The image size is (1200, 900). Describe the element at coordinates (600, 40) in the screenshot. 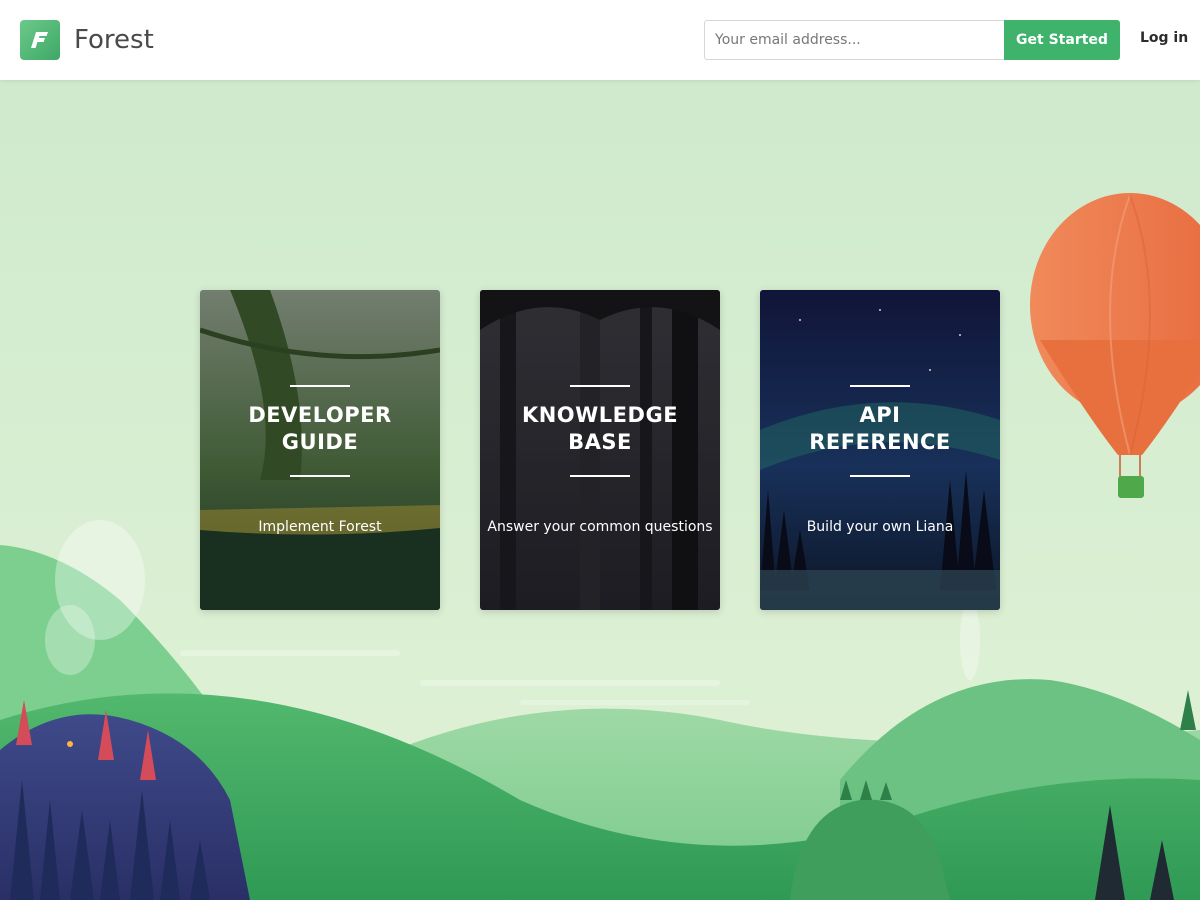

I see `top-navbar: Forest Get Started Log in` at that location.